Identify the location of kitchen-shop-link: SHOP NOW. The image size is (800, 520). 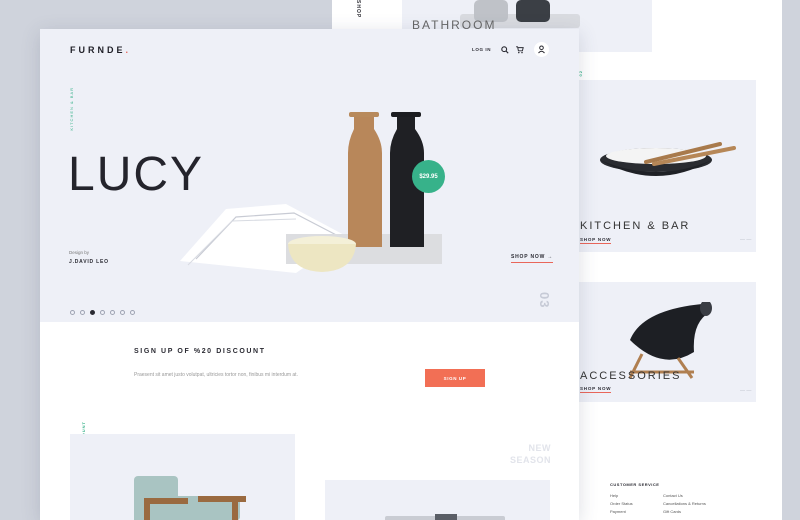
(596, 240).